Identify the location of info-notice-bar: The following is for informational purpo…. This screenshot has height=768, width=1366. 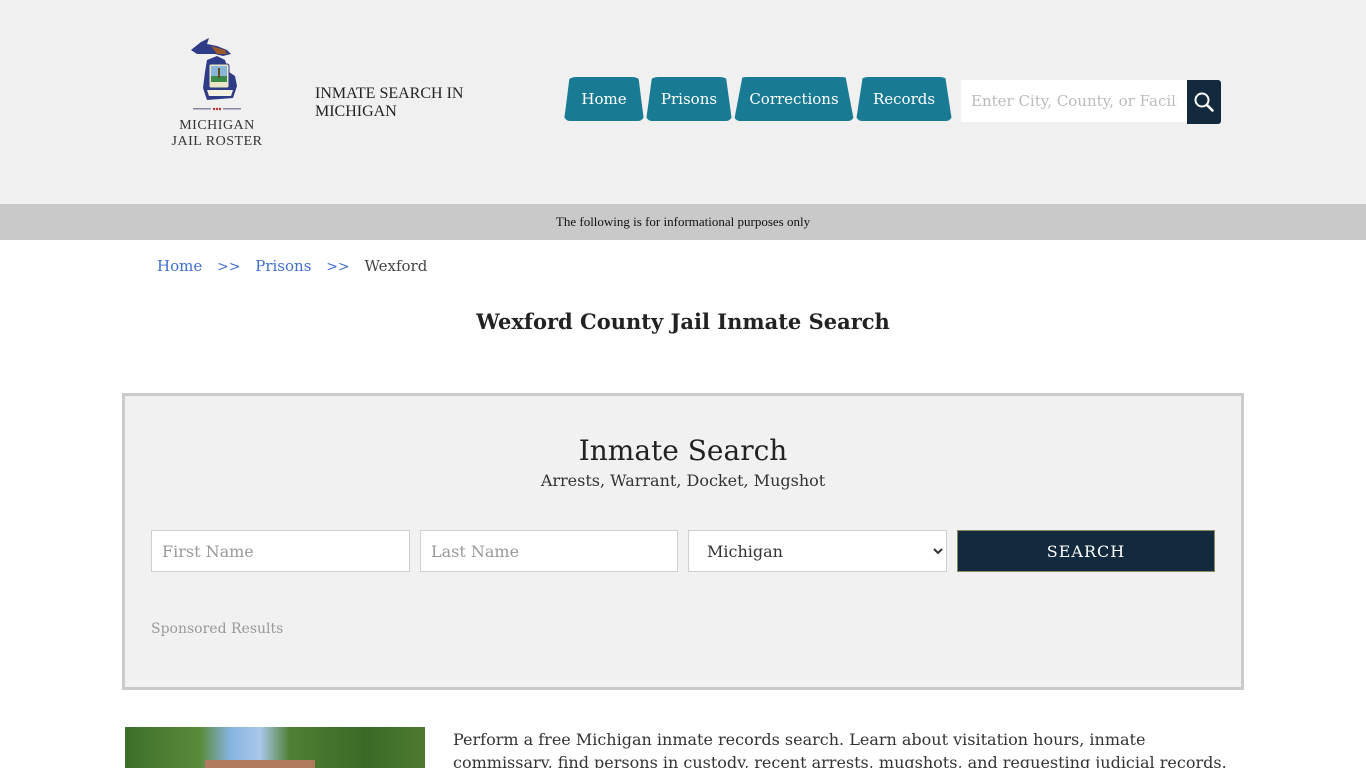
(683, 222).